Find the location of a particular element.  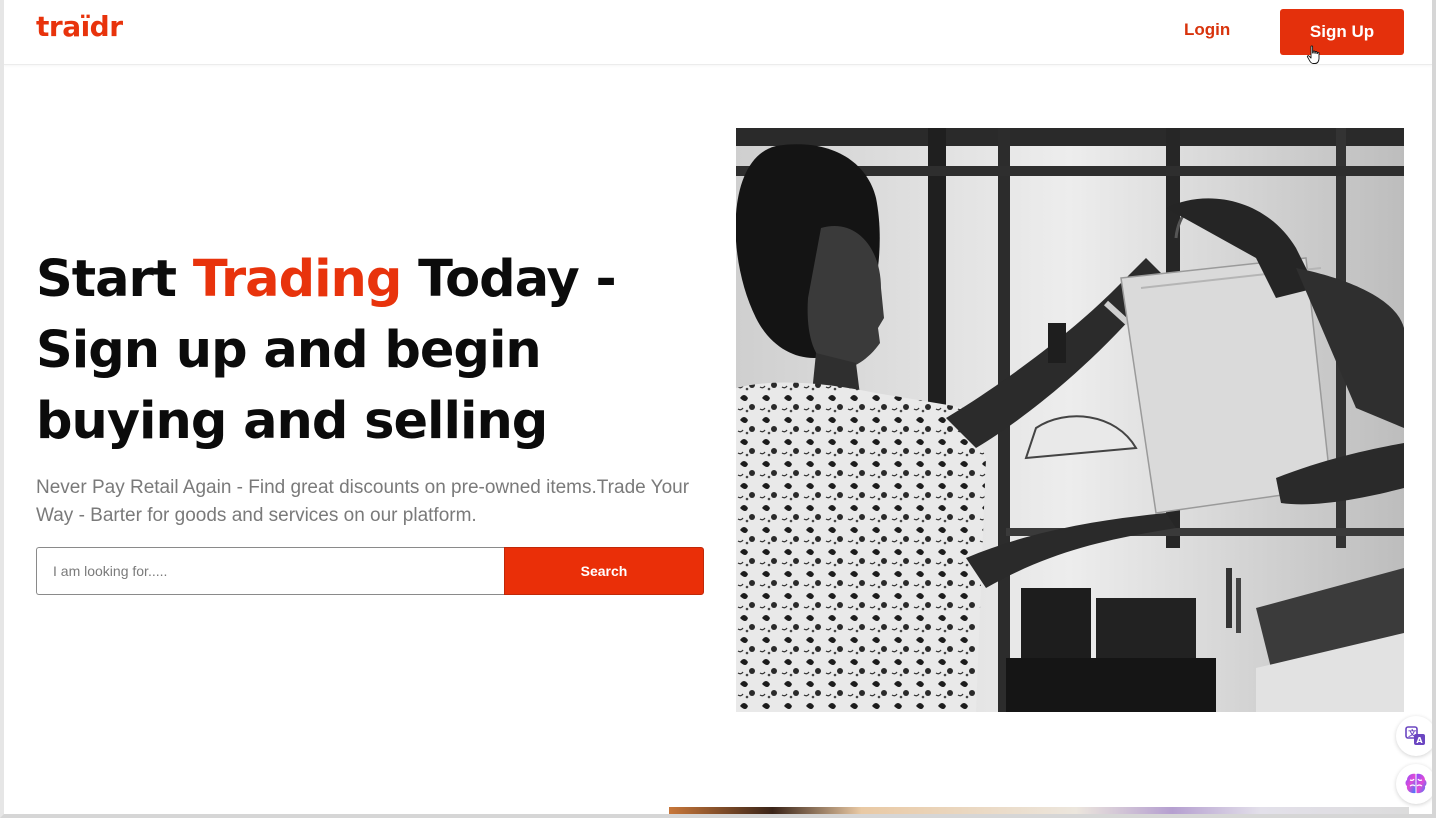

translate-button: 文 A is located at coordinates (1414, 736).